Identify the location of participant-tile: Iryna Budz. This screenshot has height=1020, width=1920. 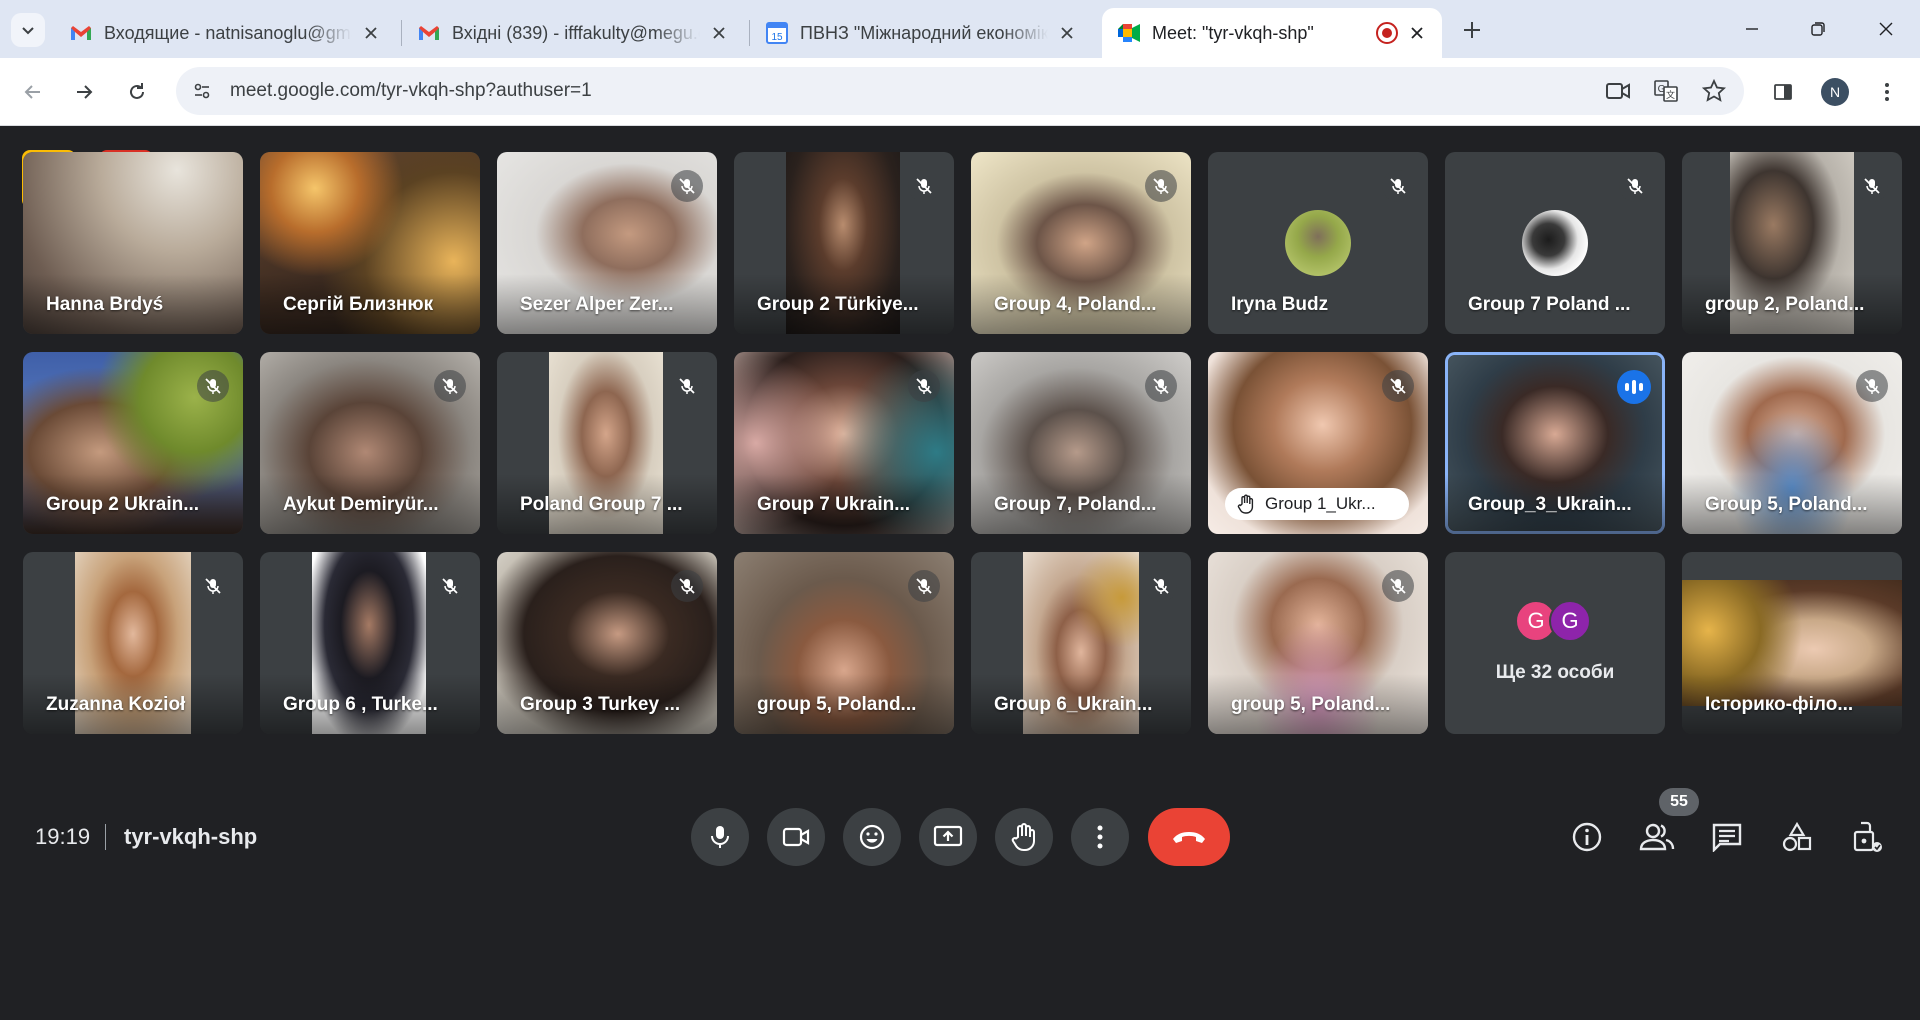
(1318, 243).